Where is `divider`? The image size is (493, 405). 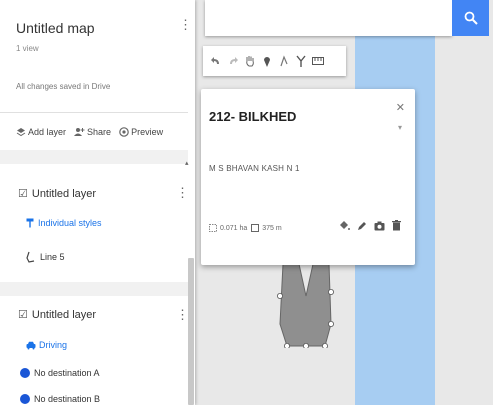
divider is located at coordinates (94, 112).